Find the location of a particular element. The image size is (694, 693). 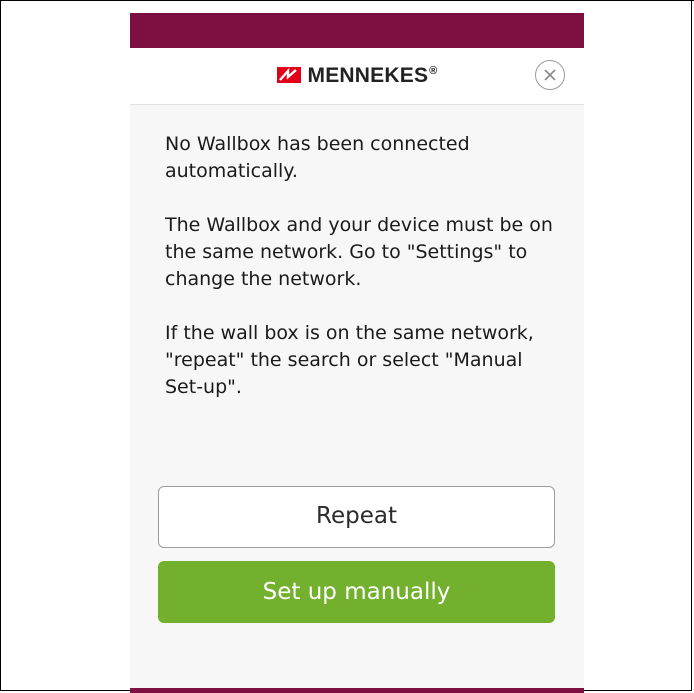

app-header: MENNEKES® is located at coordinates (357, 76).